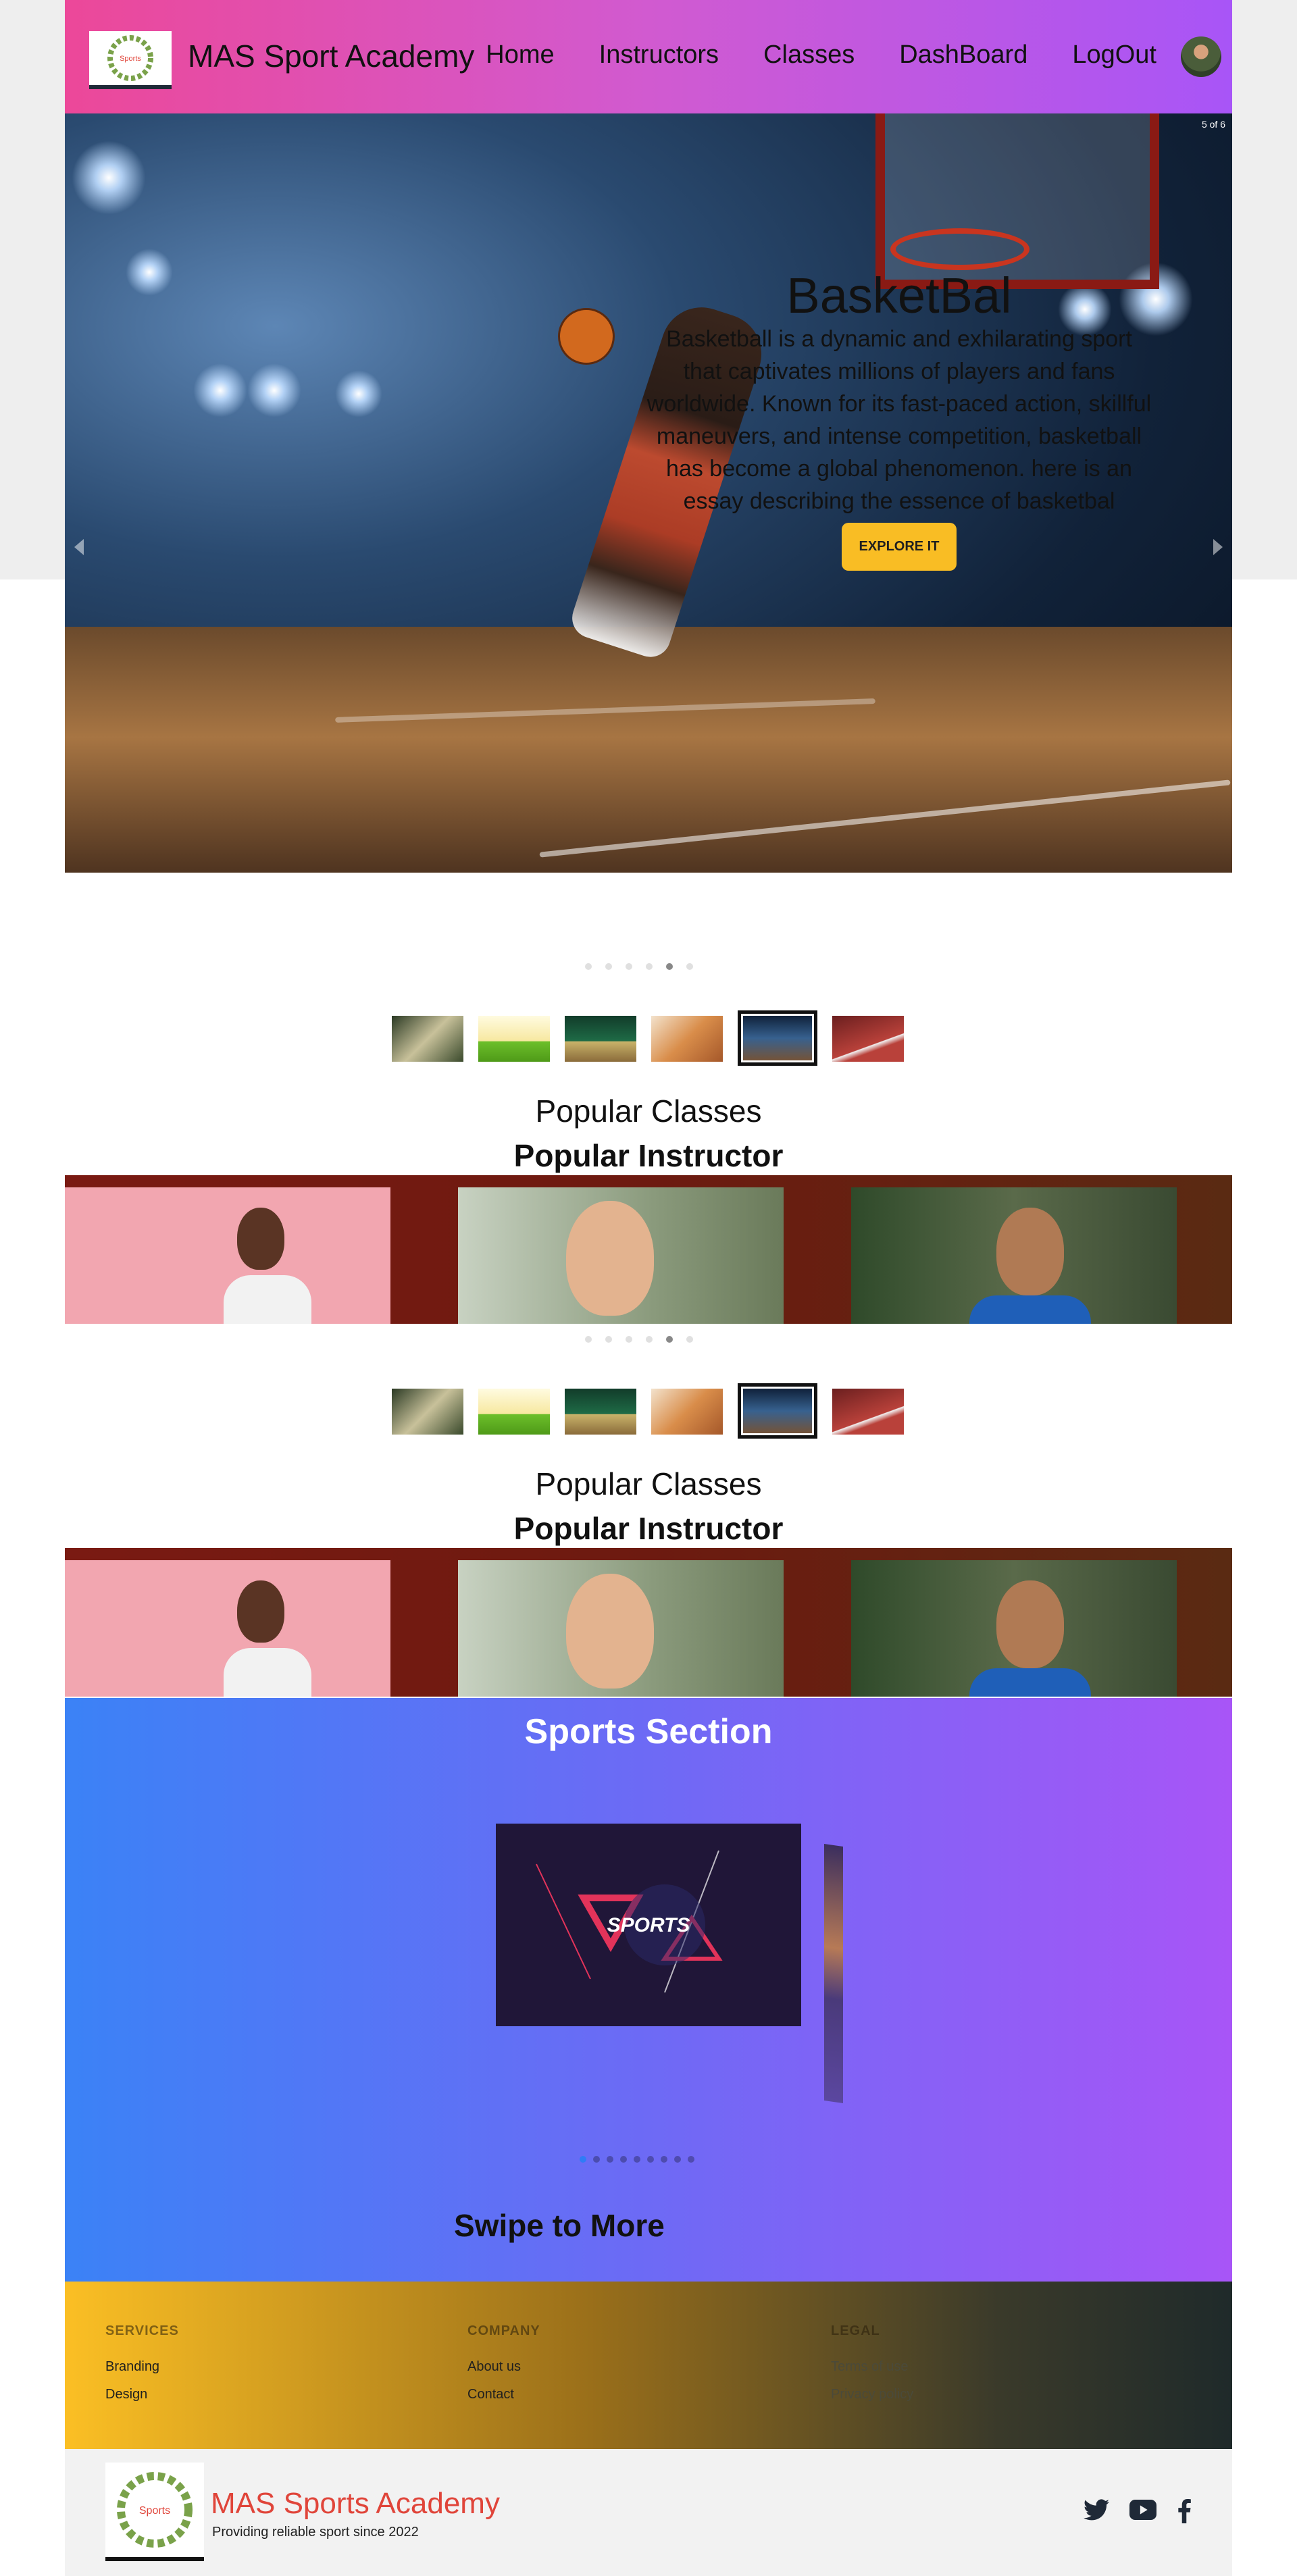 This screenshot has width=1297, height=2576. I want to click on instructor-strip, so click(648, 1249).